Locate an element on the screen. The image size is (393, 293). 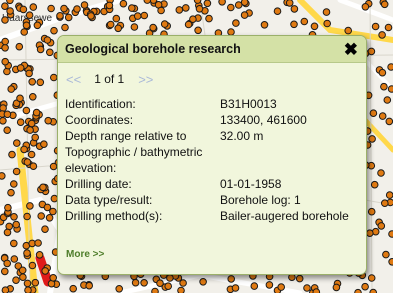
next-page-button: >> is located at coordinates (145, 79).